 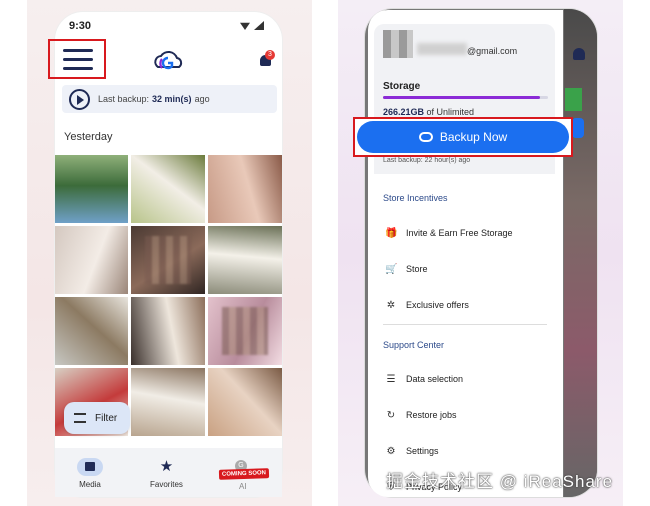 I want to click on avatar, so click(x=398, y=44).